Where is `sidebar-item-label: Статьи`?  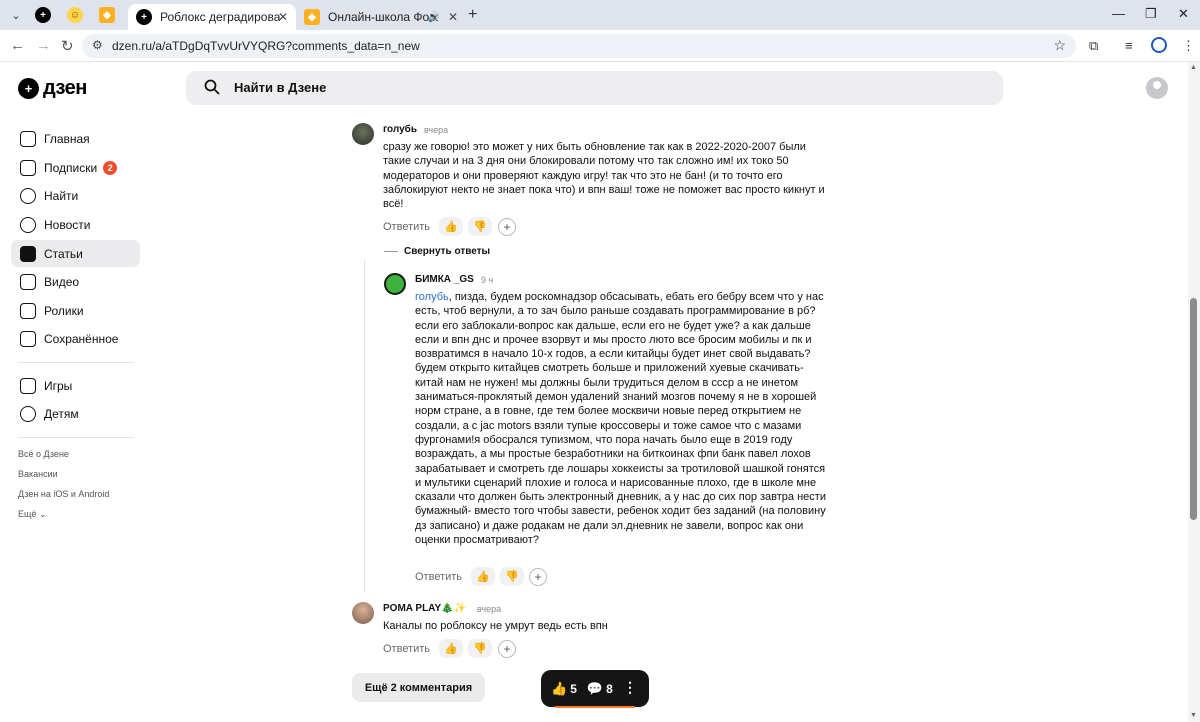 sidebar-item-label: Статьи is located at coordinates (63, 253).